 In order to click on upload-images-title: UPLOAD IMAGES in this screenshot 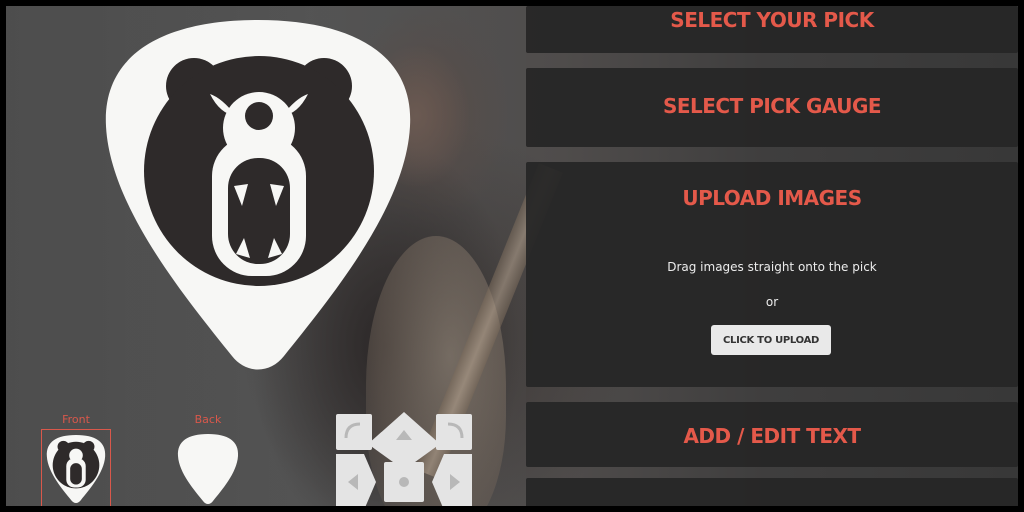, I will do `click(772, 198)`.